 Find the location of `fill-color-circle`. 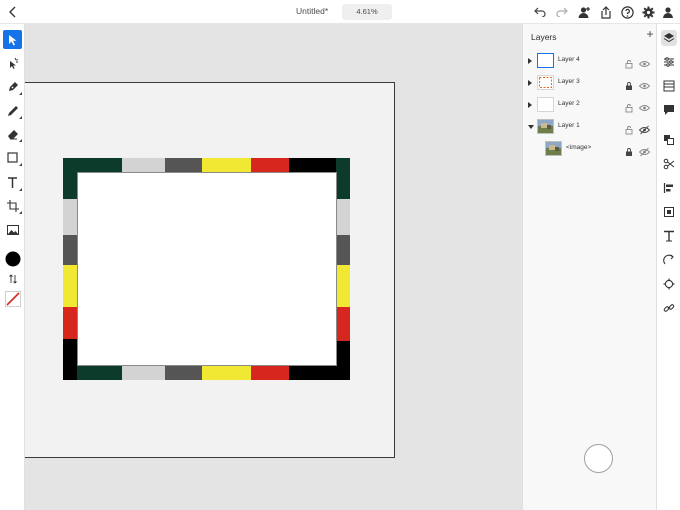

fill-color-circle is located at coordinates (12, 258).